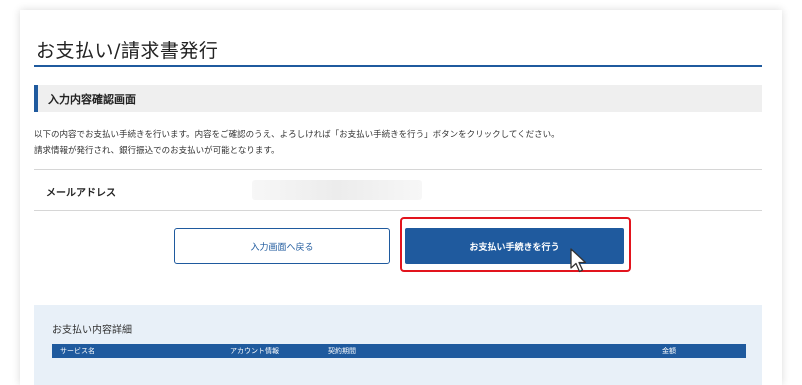  I want to click on column-header-period: 契約期間, so click(342, 351).